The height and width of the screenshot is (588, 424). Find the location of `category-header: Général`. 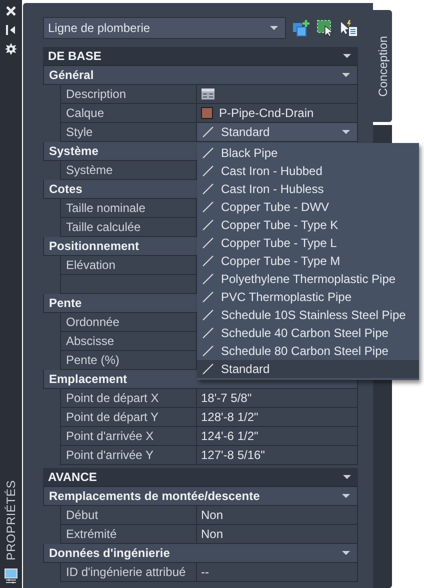

category-header: Général is located at coordinates (71, 75).